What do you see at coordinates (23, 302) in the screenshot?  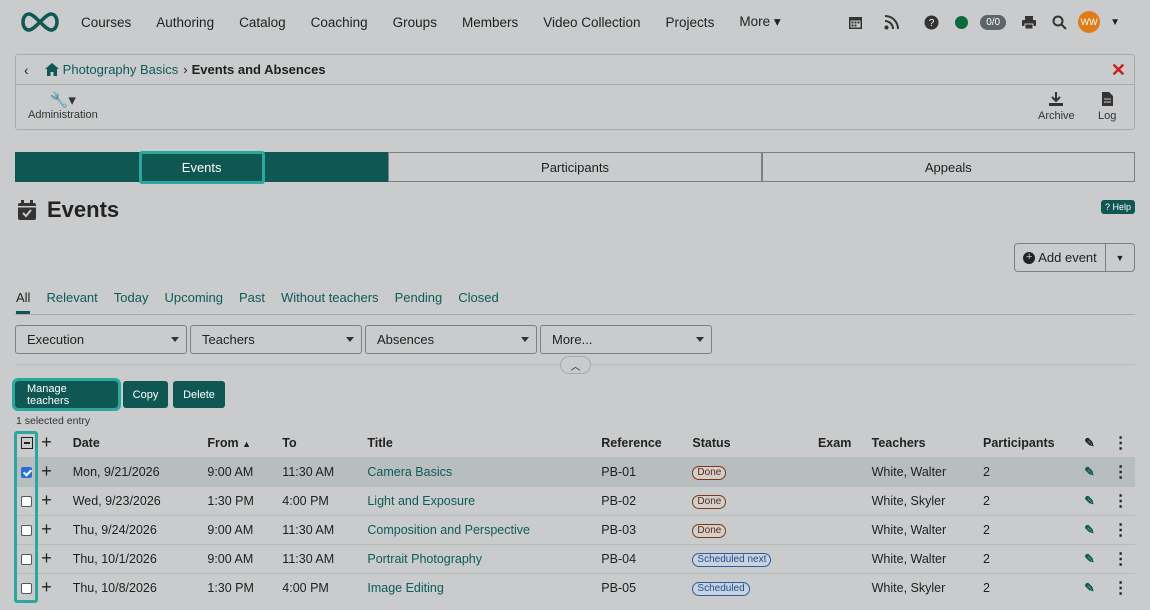 I see `filter-tab-all: All` at bounding box center [23, 302].